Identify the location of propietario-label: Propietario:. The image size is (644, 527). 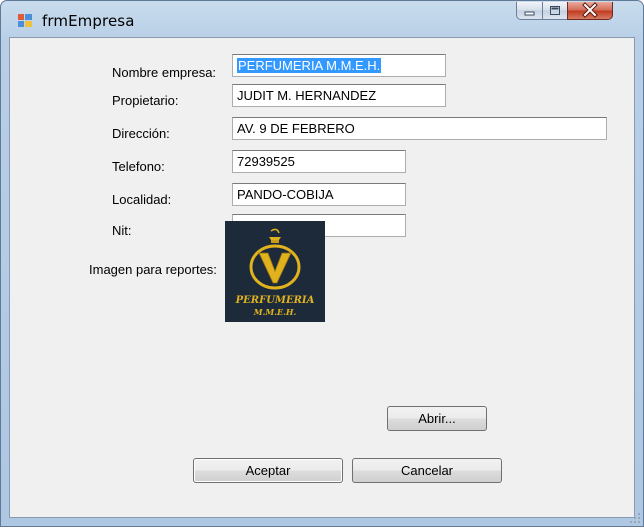
(145, 100).